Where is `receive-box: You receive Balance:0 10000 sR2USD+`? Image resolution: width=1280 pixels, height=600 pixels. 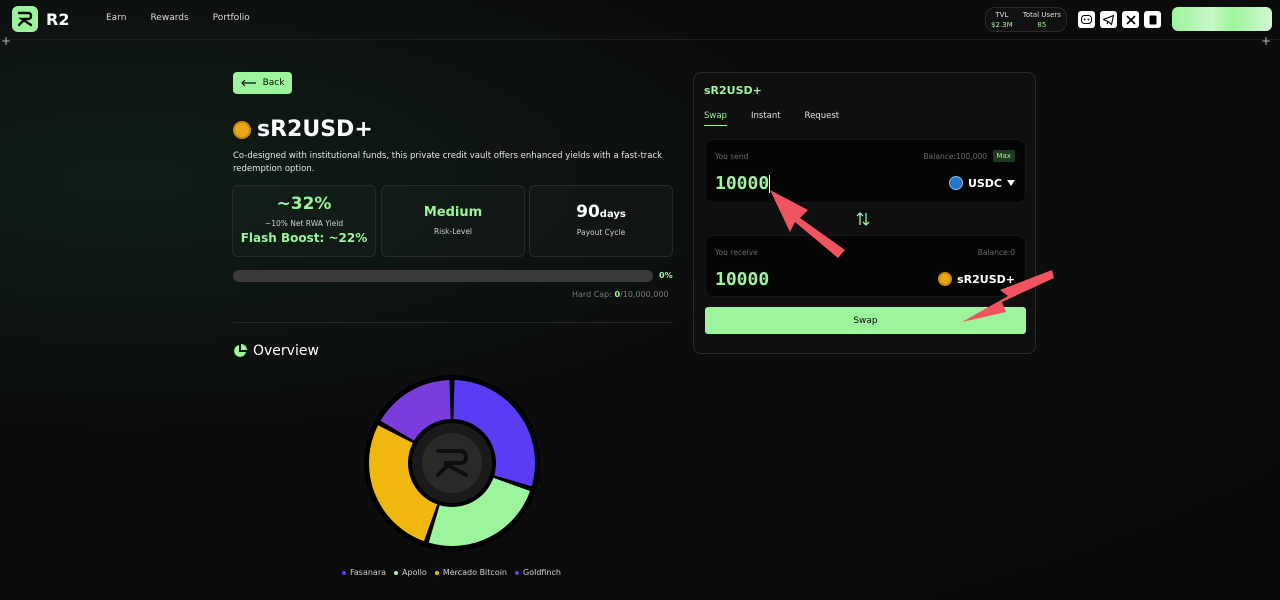 receive-box: You receive Balance:0 10000 sR2USD+ is located at coordinates (865, 266).